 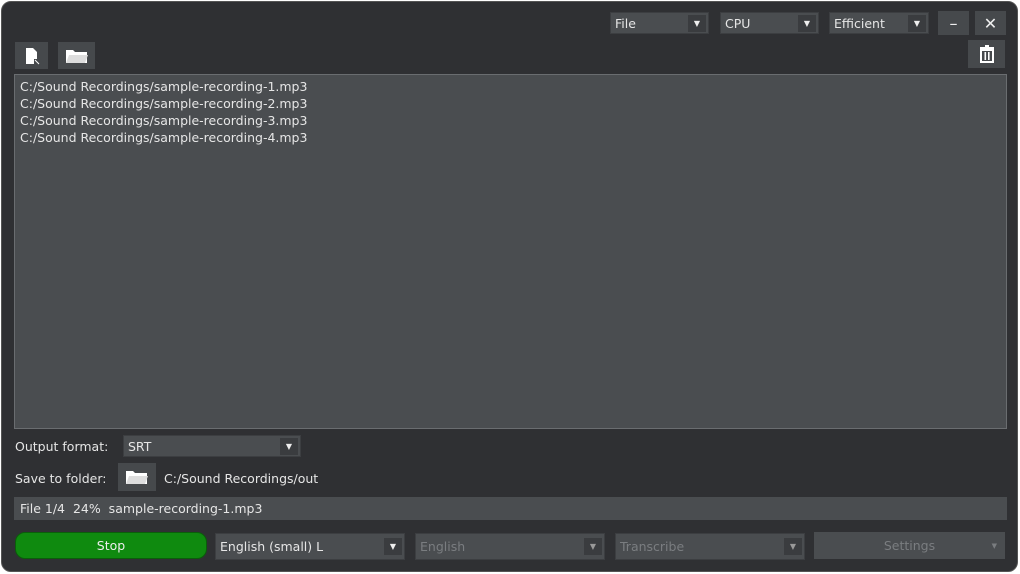 I want to click on language-select: English ▼, so click(x=510, y=546).